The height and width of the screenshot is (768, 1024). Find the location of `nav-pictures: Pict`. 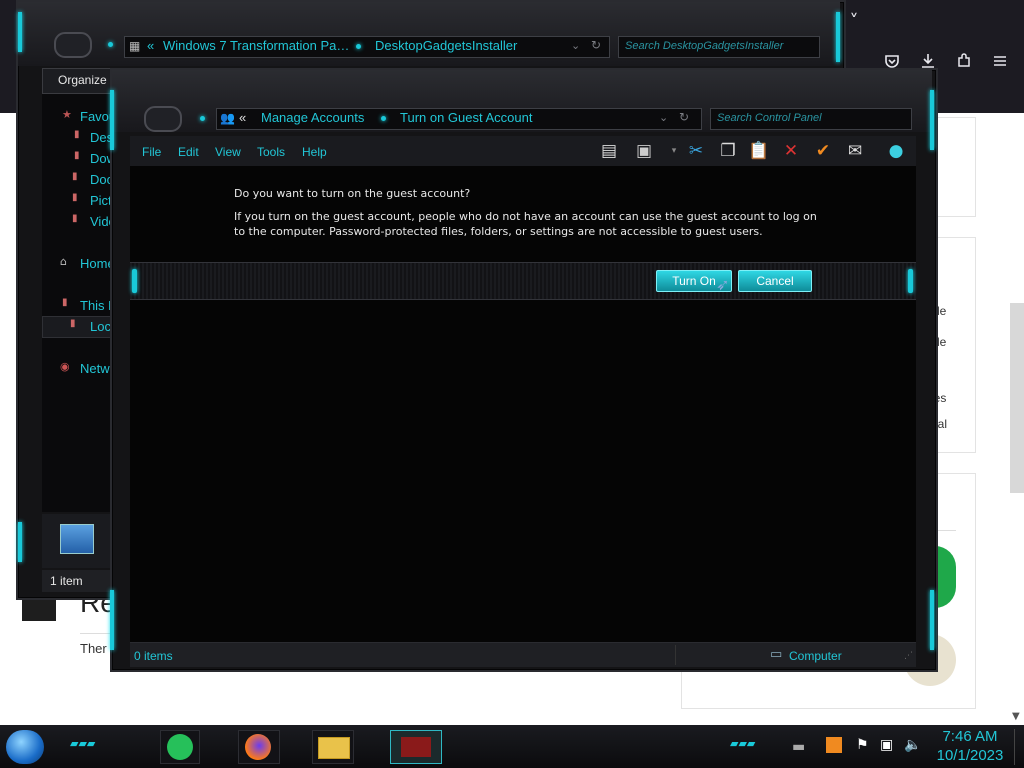

nav-pictures: Pict is located at coordinates (101, 200).